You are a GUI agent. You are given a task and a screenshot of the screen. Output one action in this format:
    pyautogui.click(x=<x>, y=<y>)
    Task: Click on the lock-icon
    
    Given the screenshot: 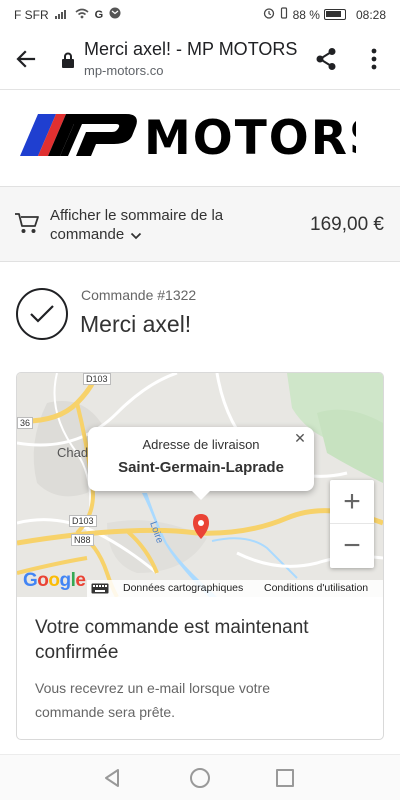 What is the action you would take?
    pyautogui.click(x=68, y=60)
    